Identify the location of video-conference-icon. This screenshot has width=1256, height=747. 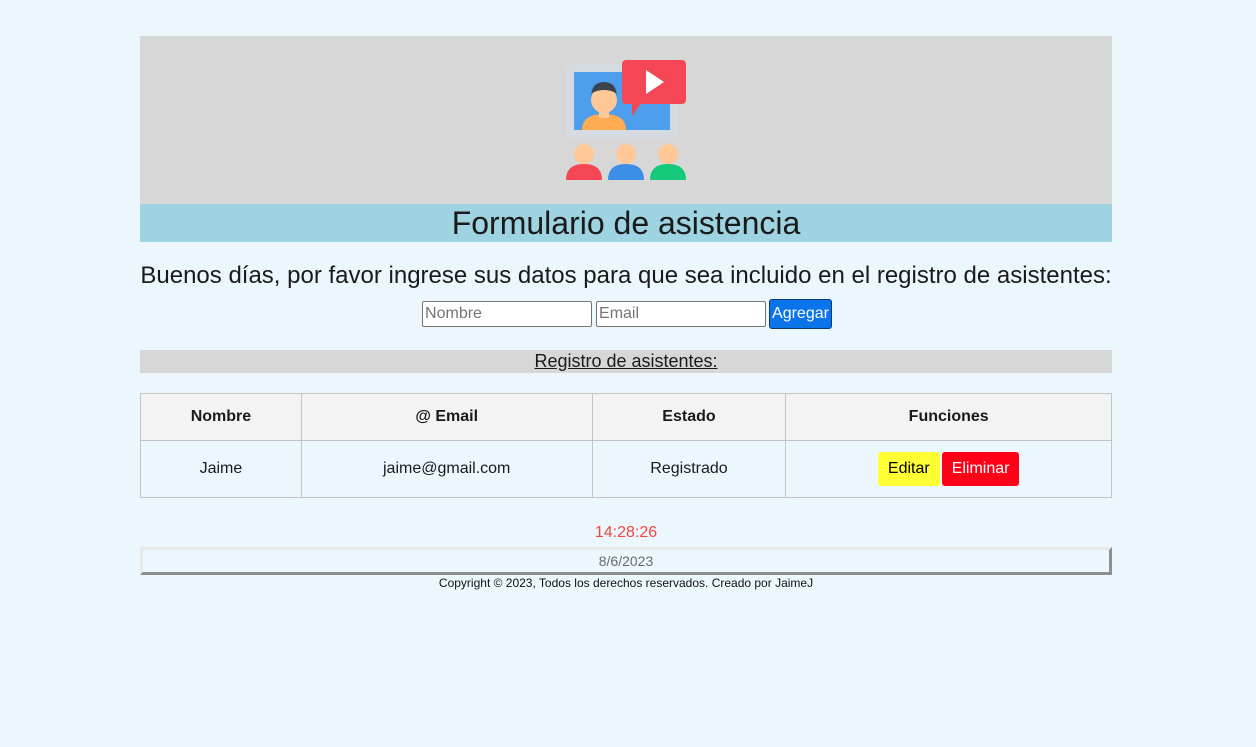
(626, 120).